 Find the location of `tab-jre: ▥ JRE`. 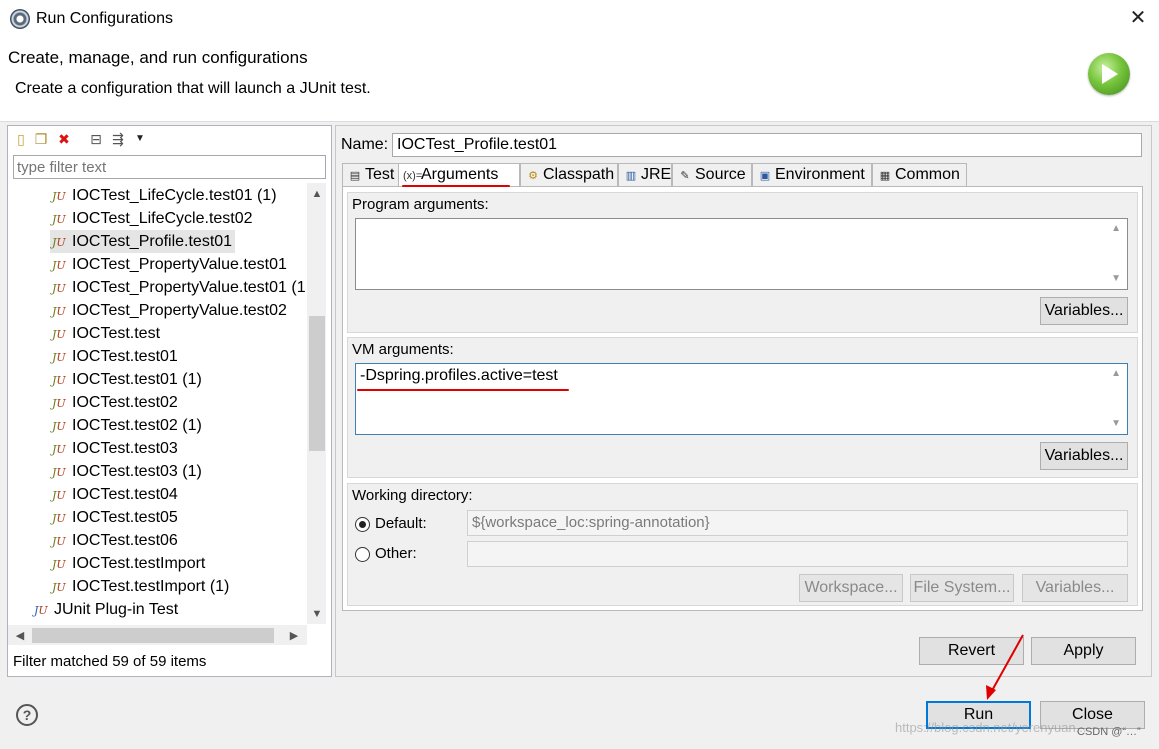

tab-jre: ▥ JRE is located at coordinates (645, 175).